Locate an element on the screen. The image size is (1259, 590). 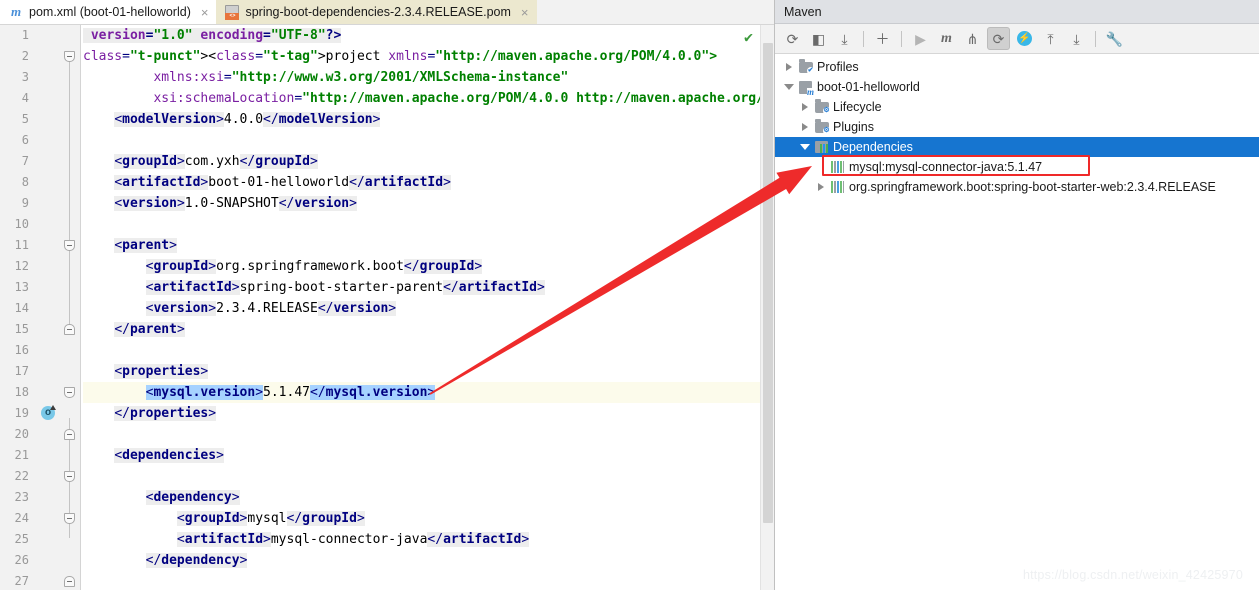
line-number: 1 is located at coordinates (25, 35).